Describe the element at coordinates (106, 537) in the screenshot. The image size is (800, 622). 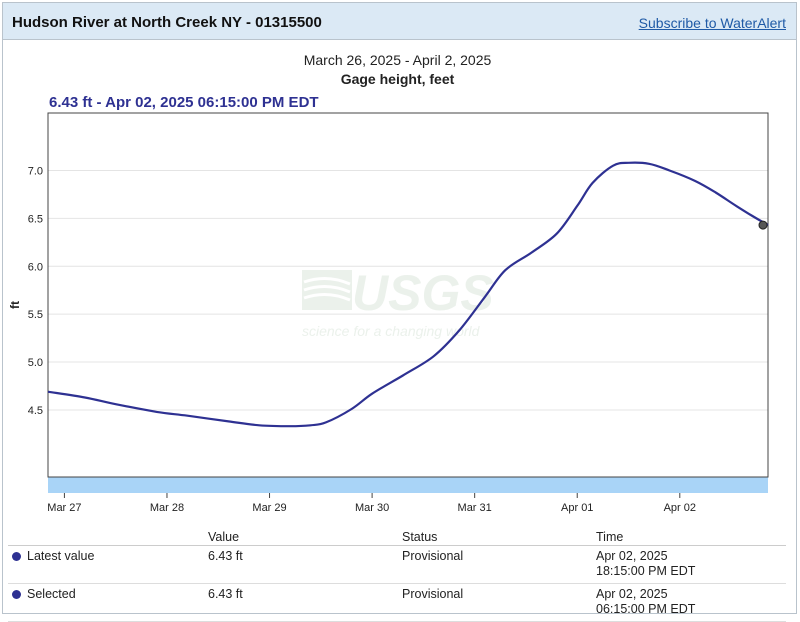
I see `header-series` at that location.